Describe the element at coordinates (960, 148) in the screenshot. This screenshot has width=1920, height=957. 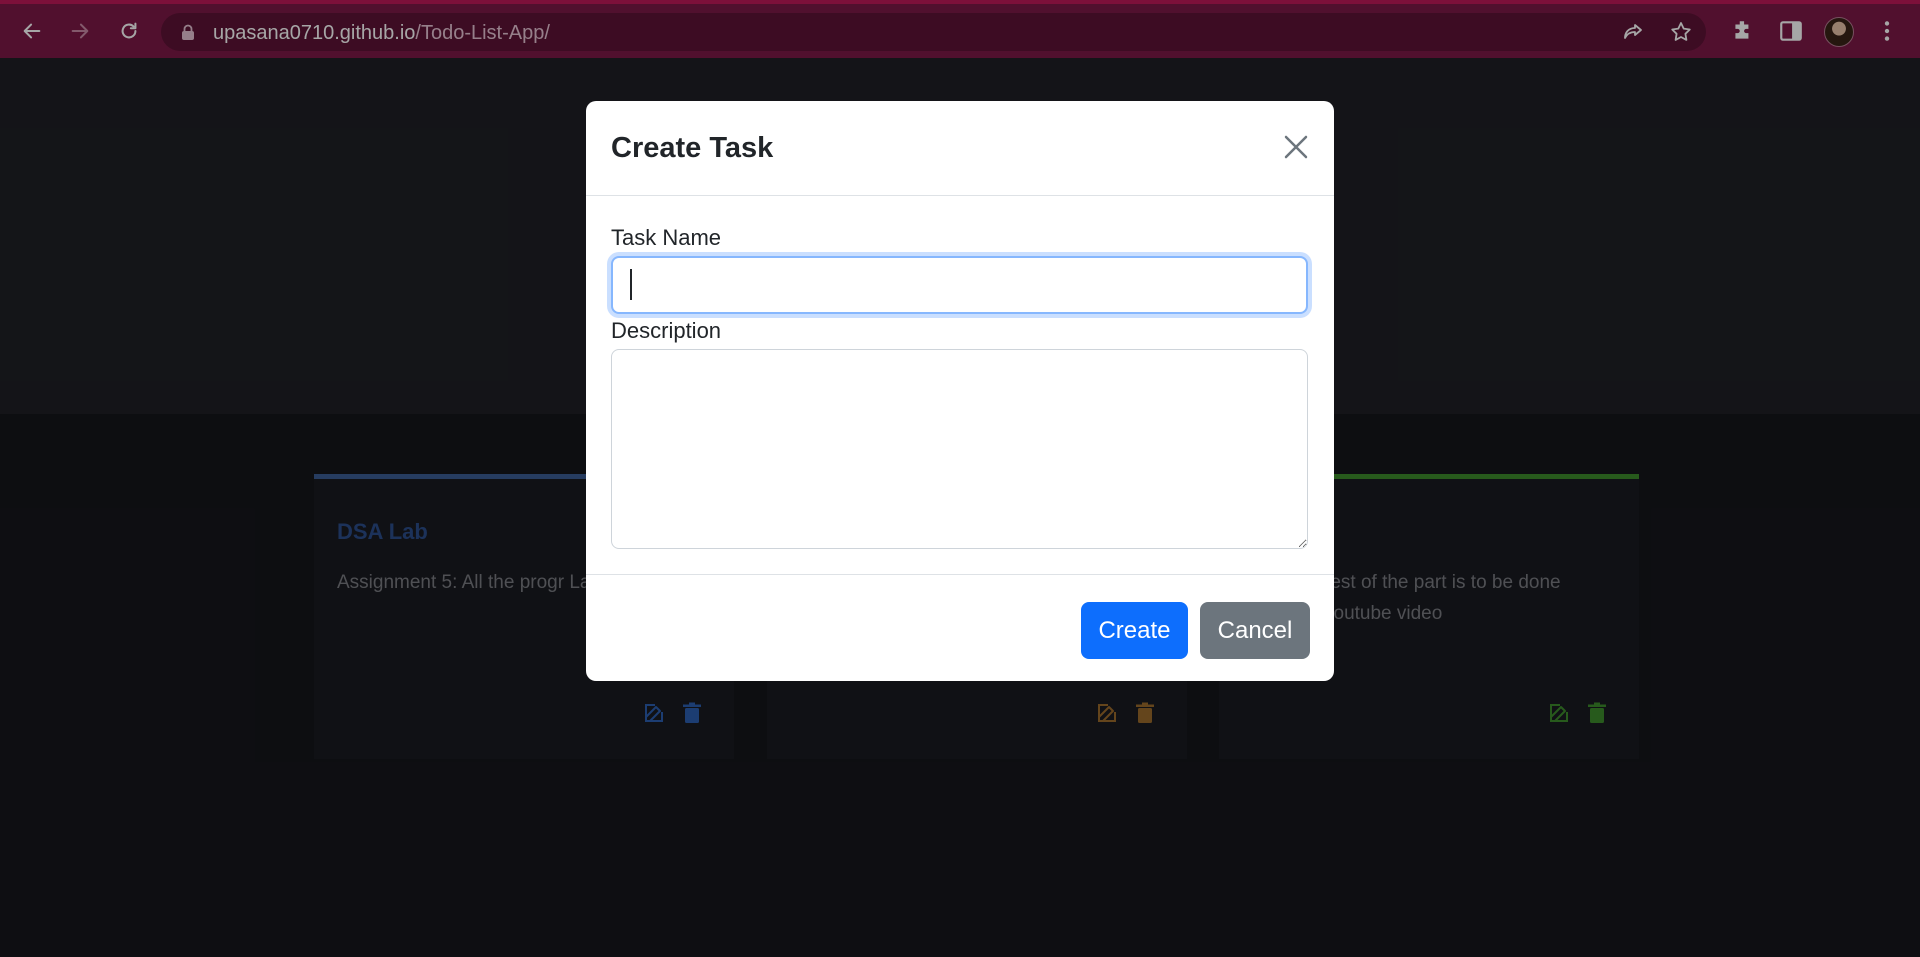
I see `modal-header: Create Task` at that location.